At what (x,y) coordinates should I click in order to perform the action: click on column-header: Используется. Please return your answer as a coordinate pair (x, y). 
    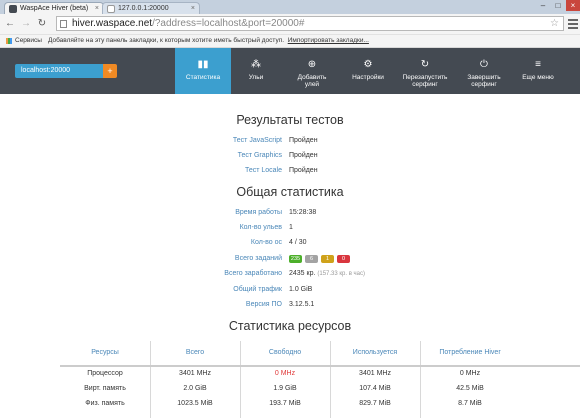
    Looking at the image, I should click on (375, 352).